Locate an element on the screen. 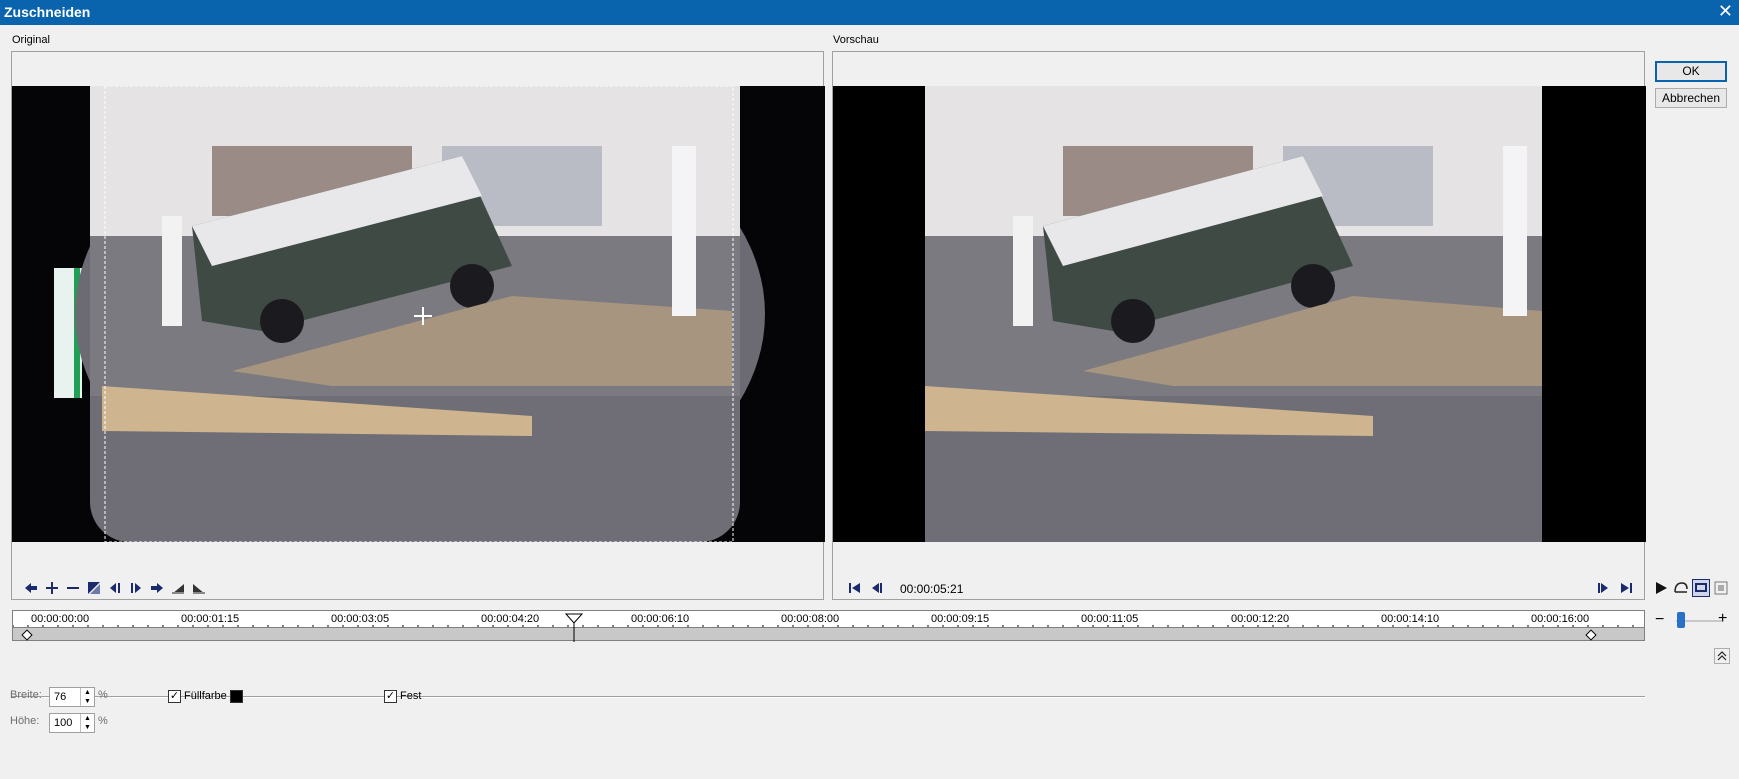 The image size is (1739, 779). width-unit: % is located at coordinates (103, 695).